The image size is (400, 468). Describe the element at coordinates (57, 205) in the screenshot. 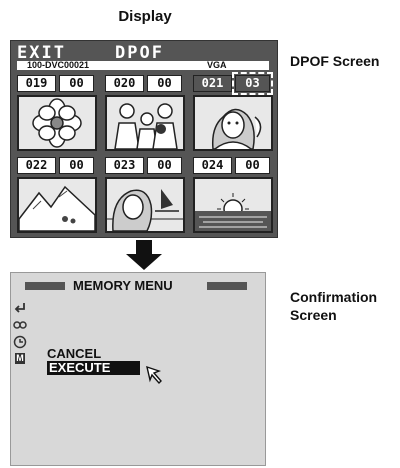

I see `mountains-thumbnail` at that location.